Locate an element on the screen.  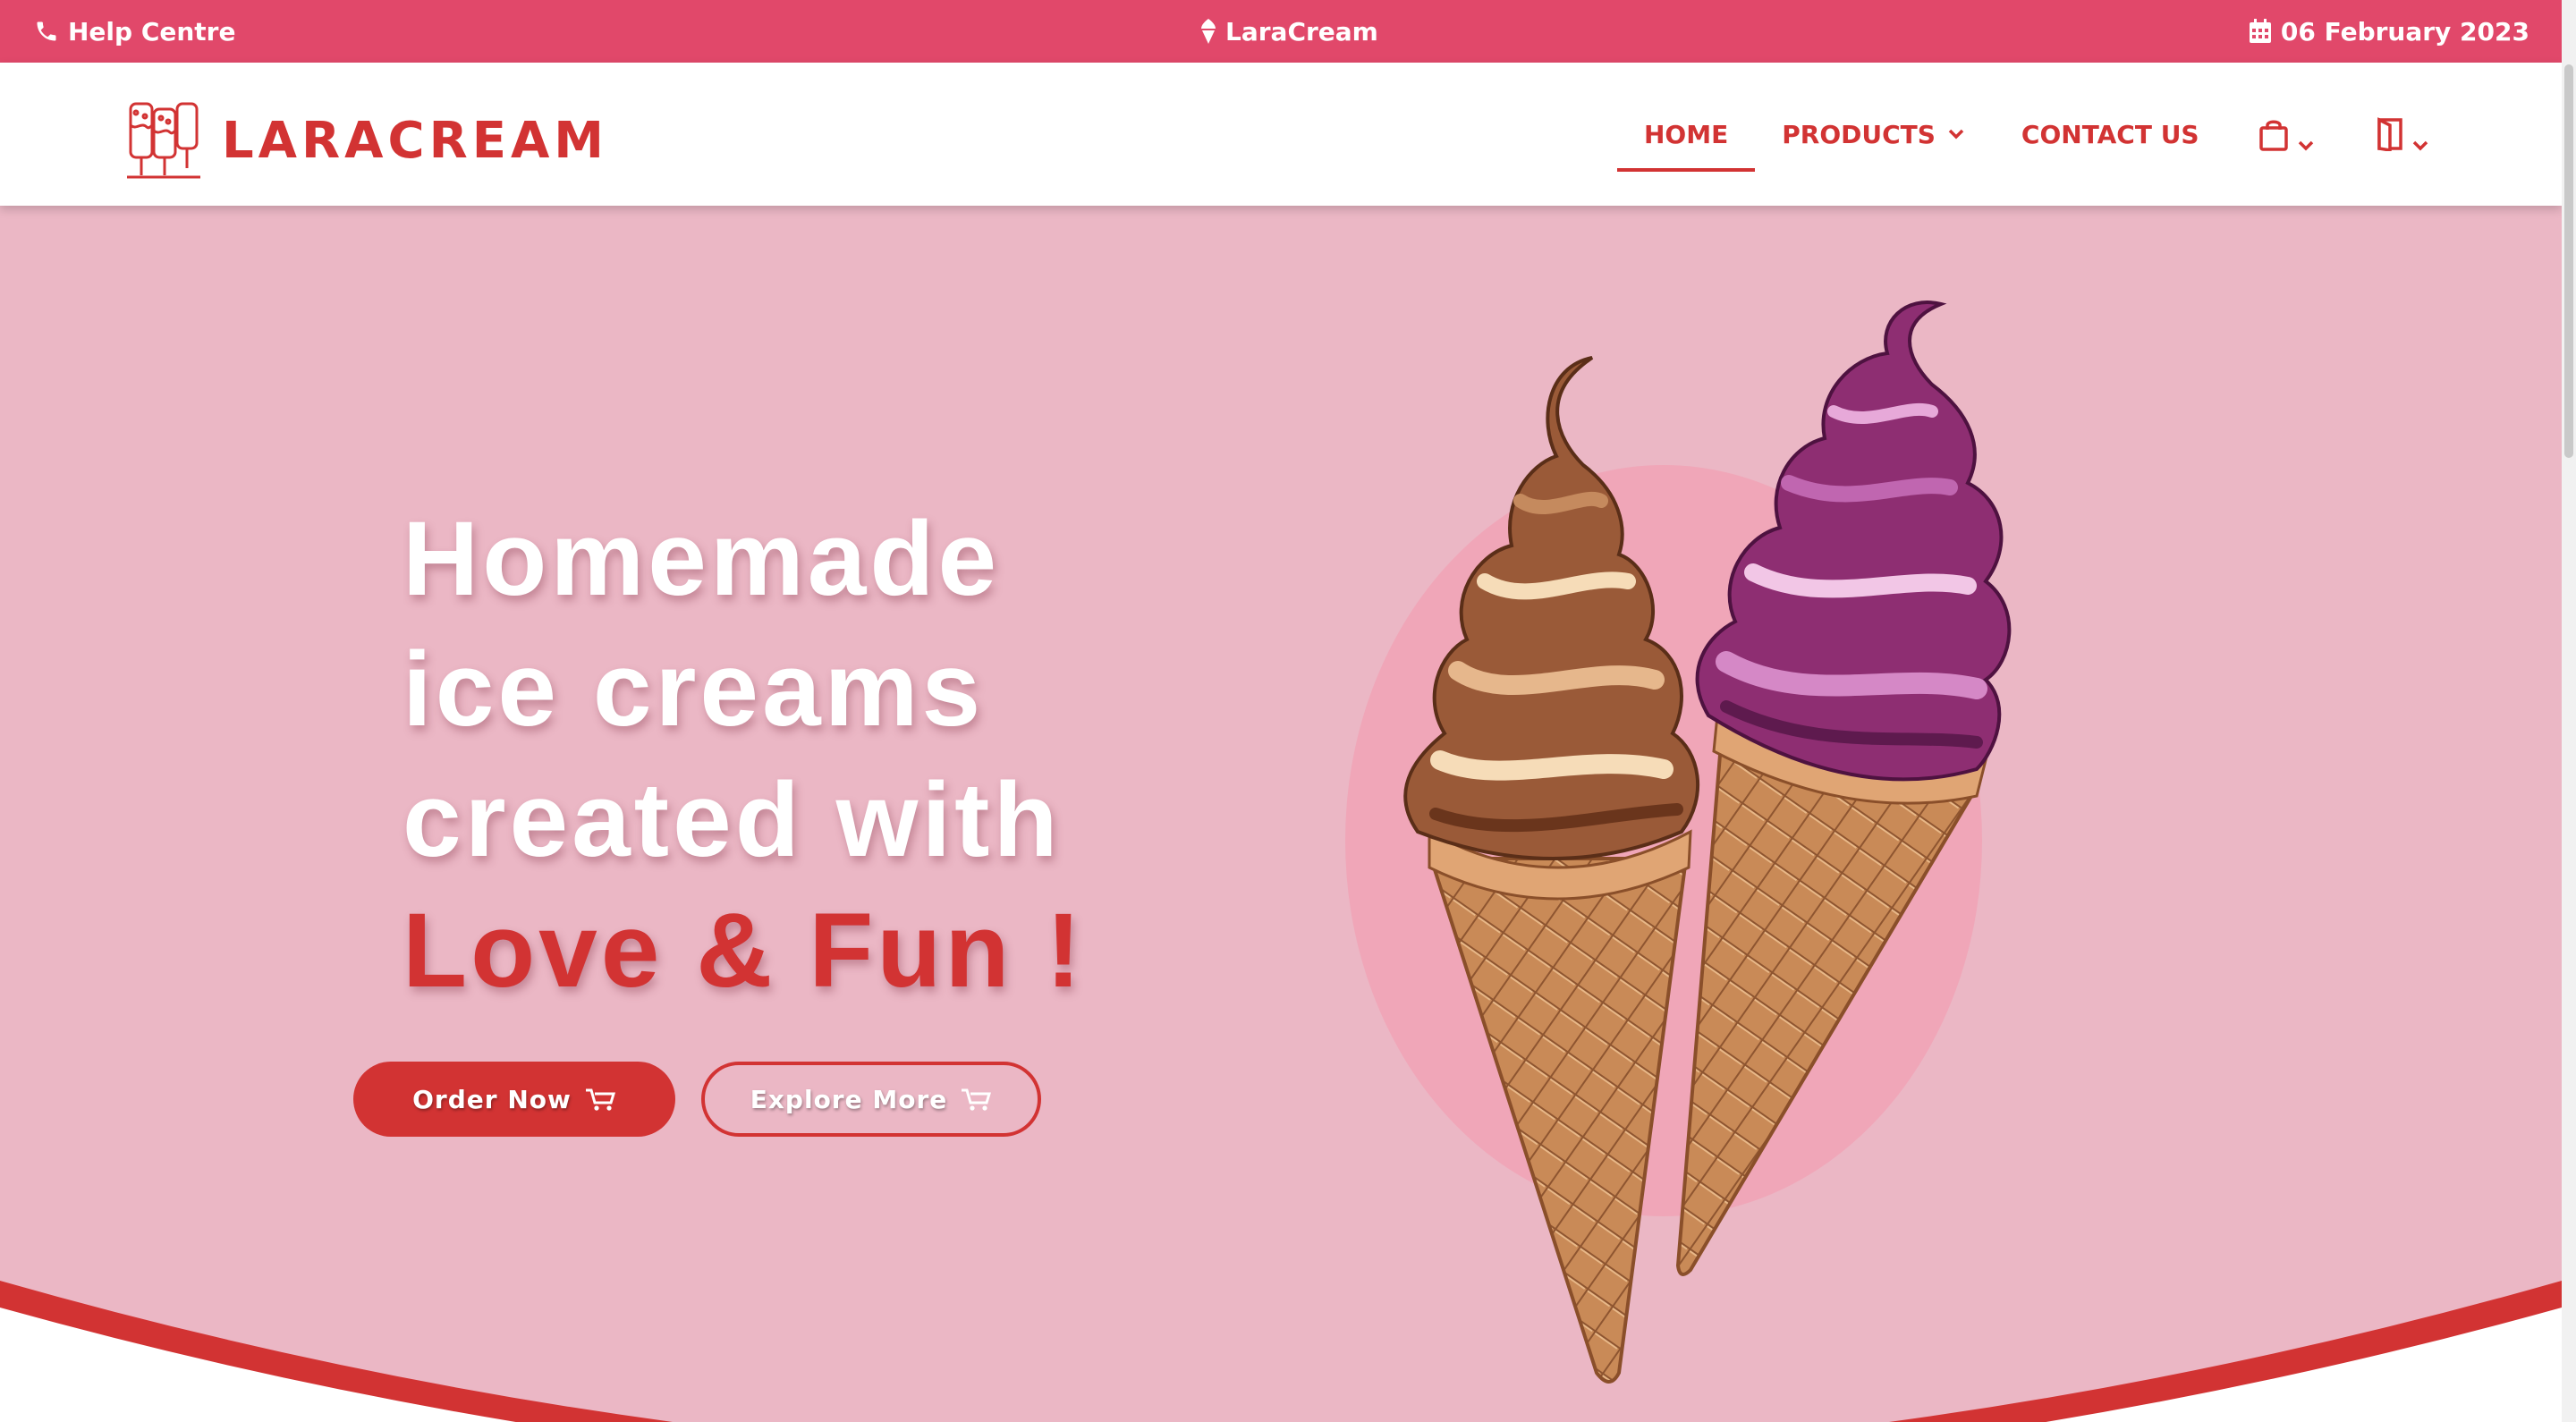
nav-home-label: HOME is located at coordinates (1686, 134).